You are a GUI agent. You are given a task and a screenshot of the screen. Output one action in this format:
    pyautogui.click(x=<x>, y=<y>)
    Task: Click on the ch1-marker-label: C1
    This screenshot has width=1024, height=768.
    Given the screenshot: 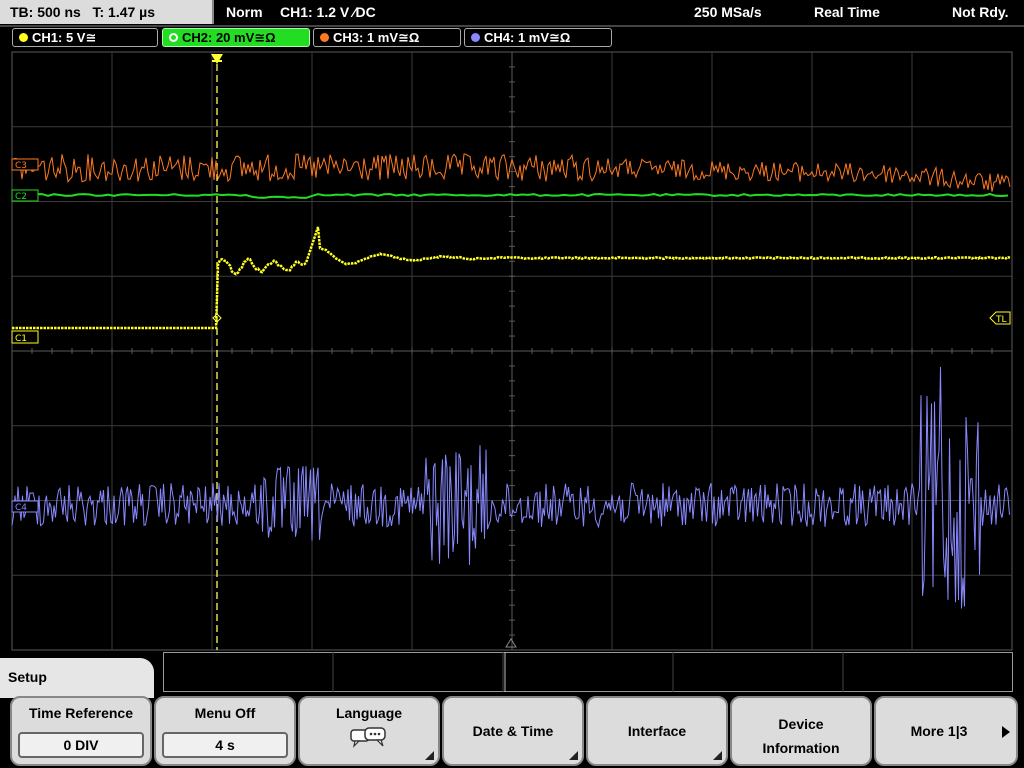 What is the action you would take?
    pyautogui.click(x=21, y=339)
    